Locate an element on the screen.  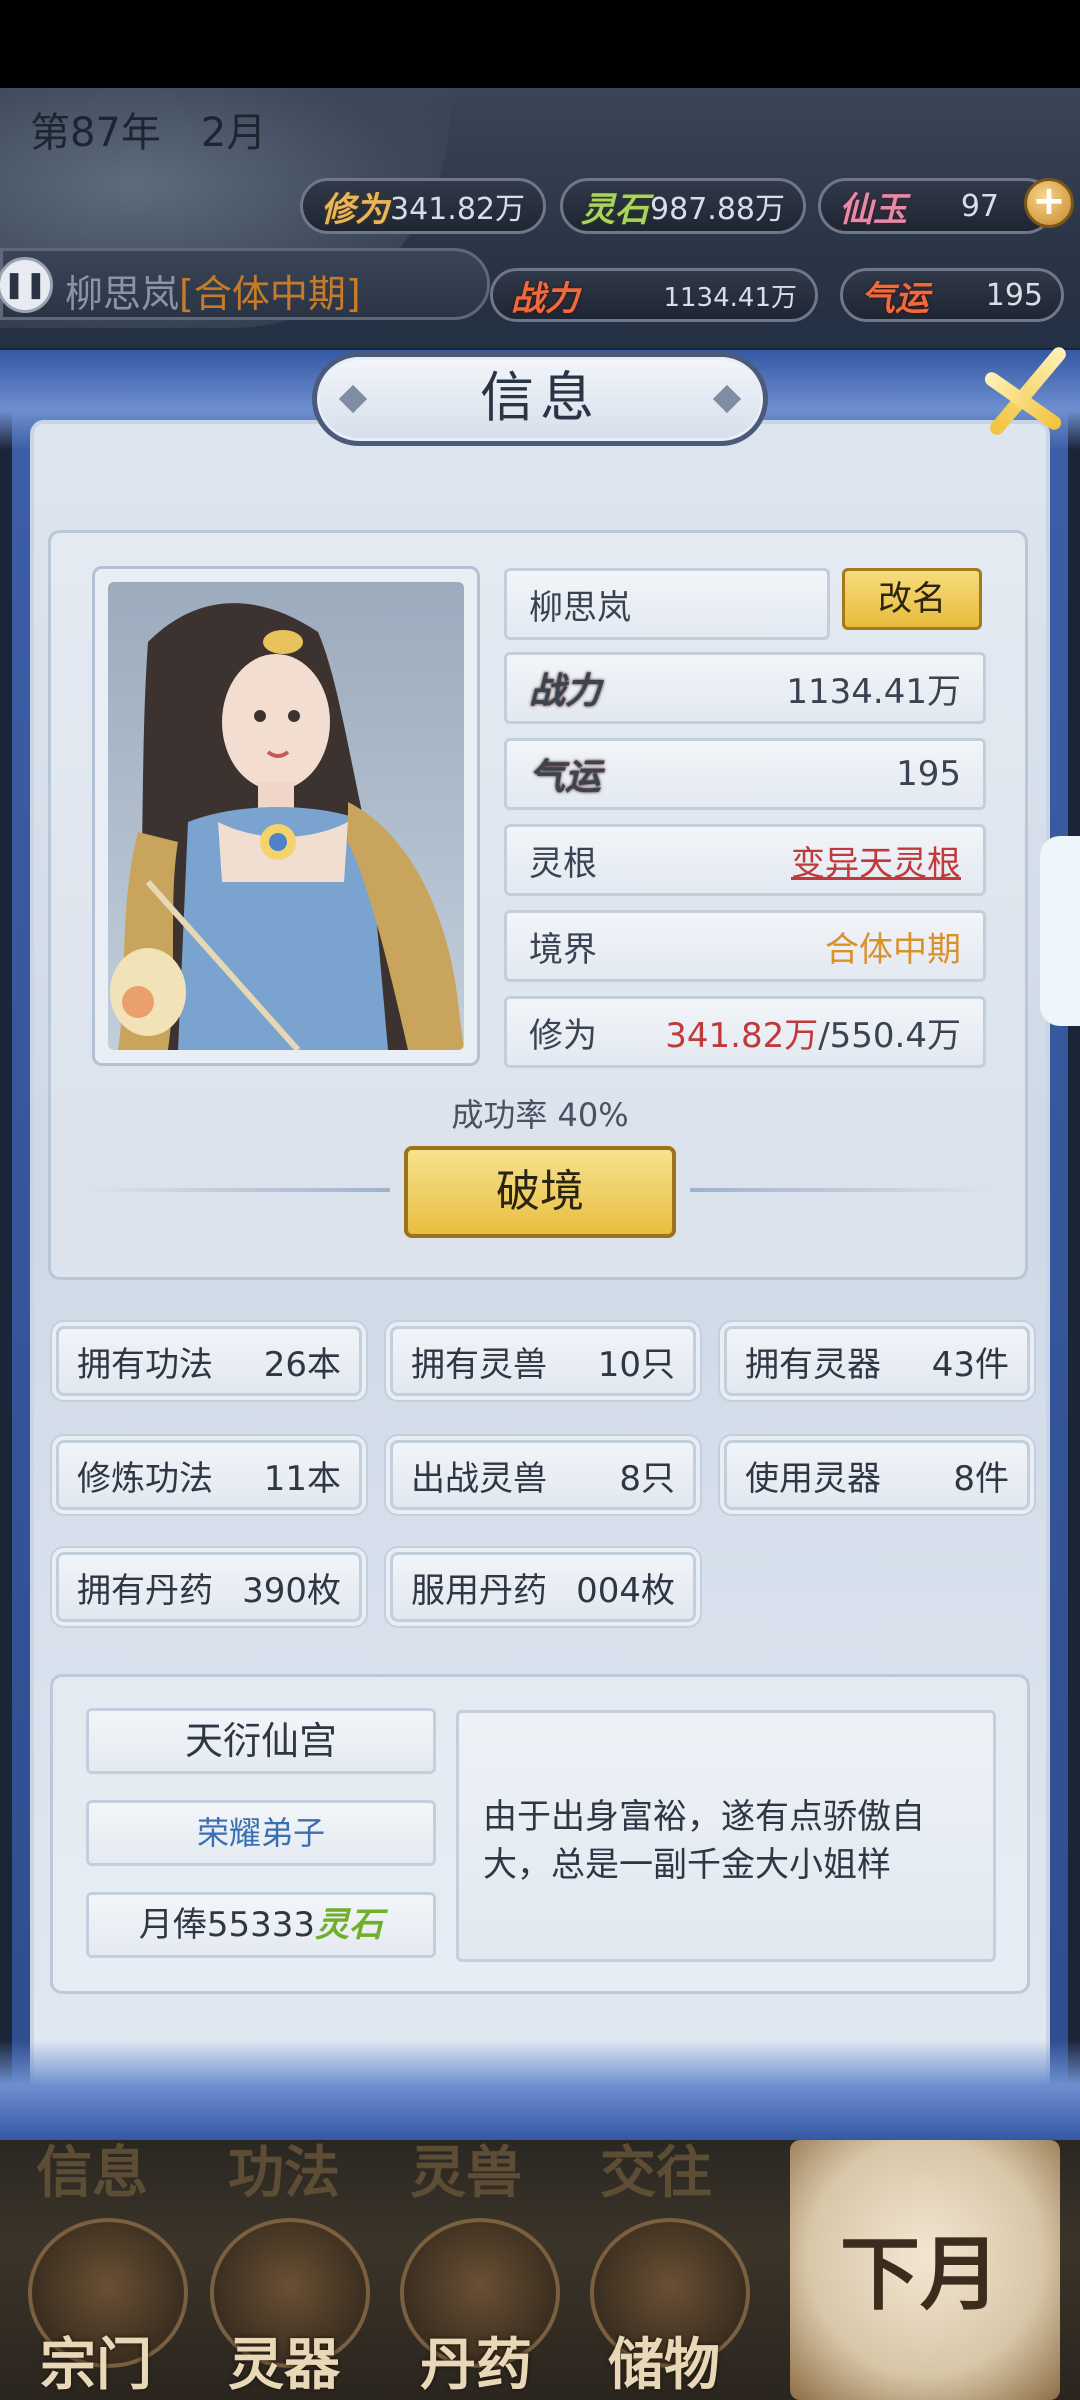
spirit-root-link: 变异天灵根 is located at coordinates (876, 860).